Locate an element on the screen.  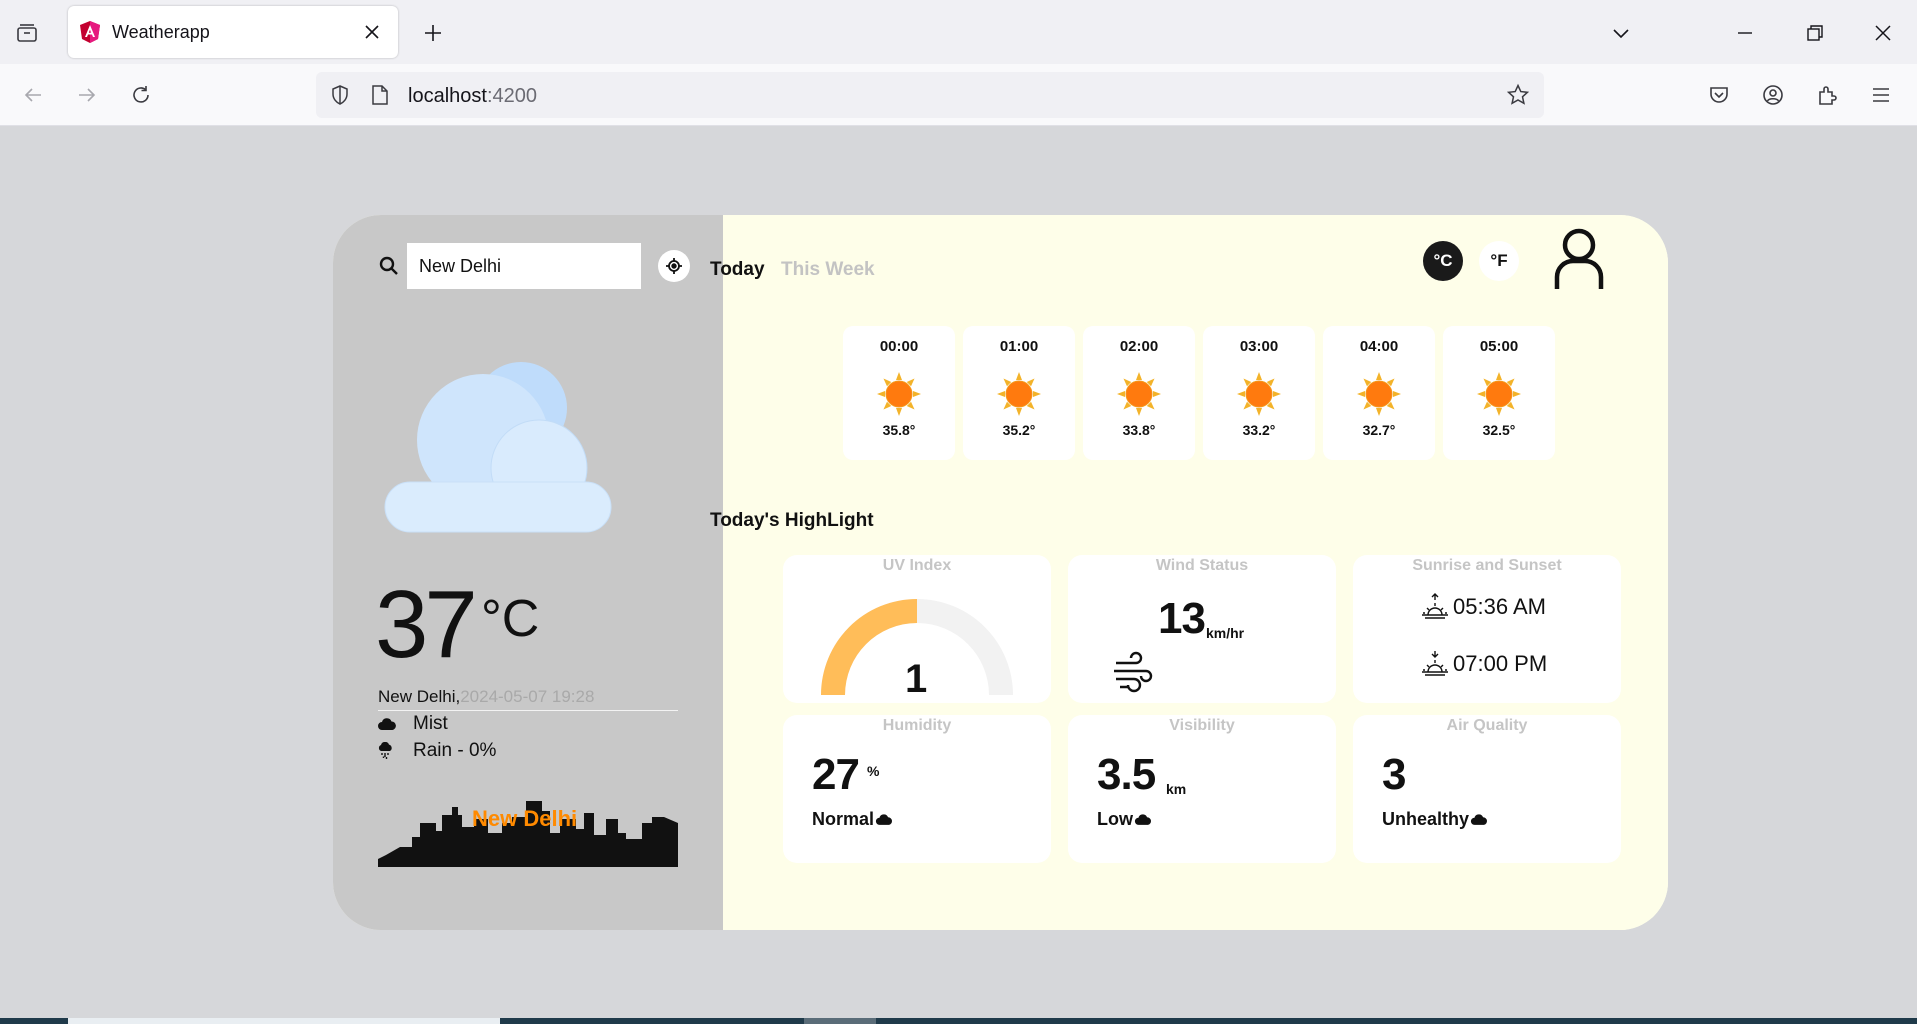
os-taskbar is located at coordinates (958, 1021).